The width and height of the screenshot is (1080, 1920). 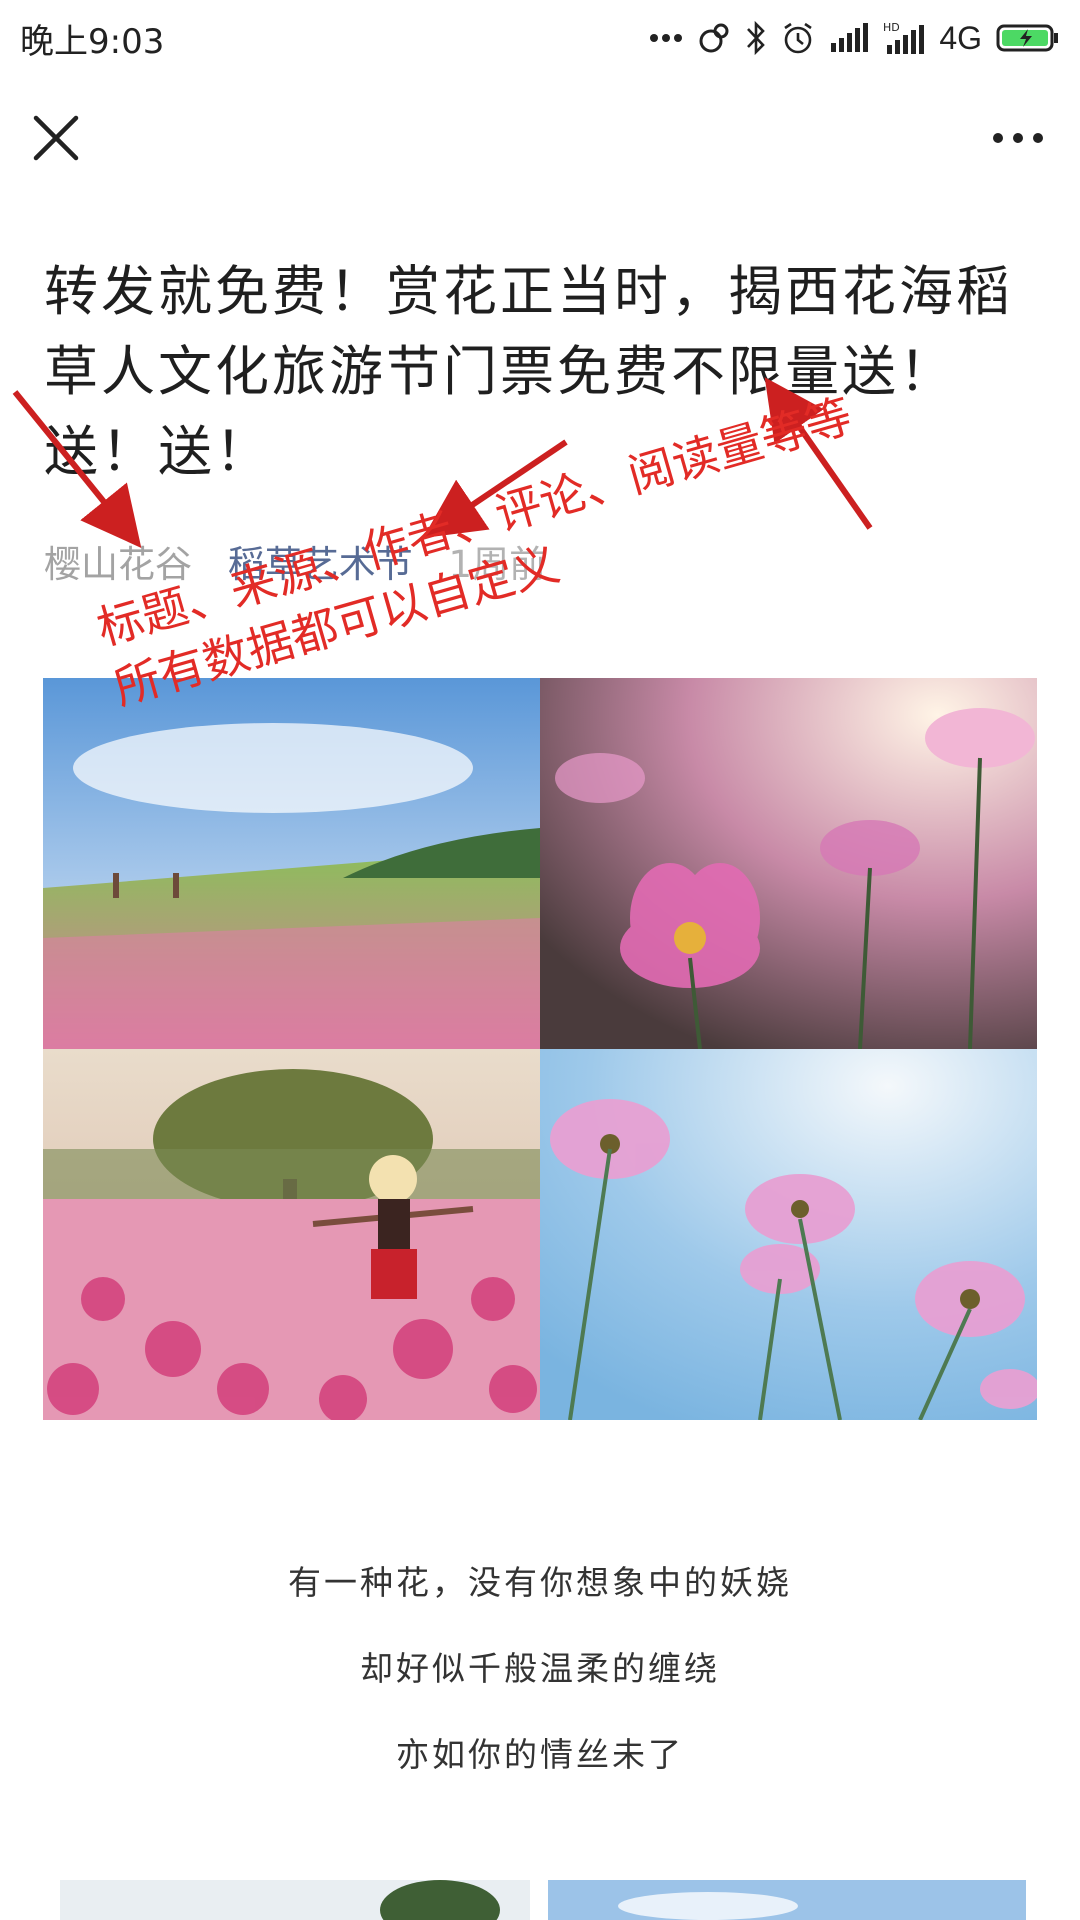 What do you see at coordinates (788, 1234) in the screenshot?
I see `cosmos-blue-sky-photo` at bounding box center [788, 1234].